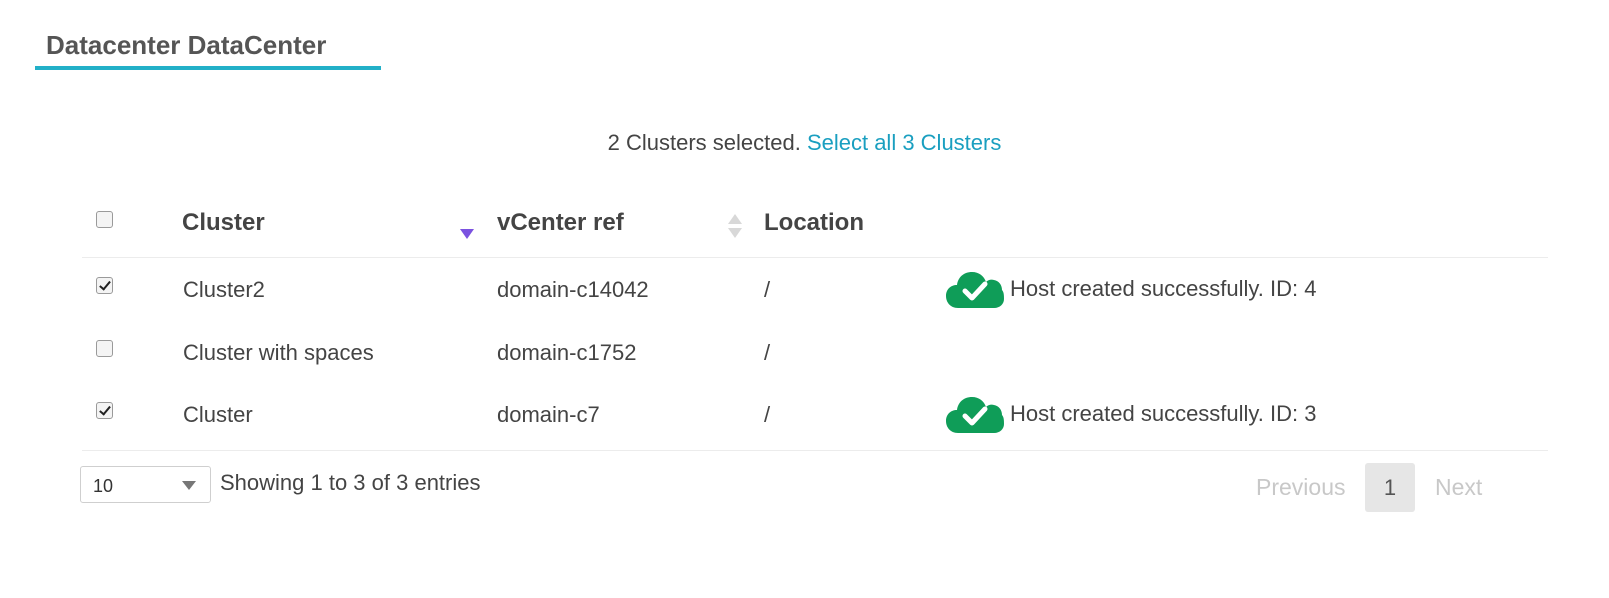 The image size is (1609, 598). What do you see at coordinates (1300, 487) in the screenshot?
I see `previous-page-button: Previous` at bounding box center [1300, 487].